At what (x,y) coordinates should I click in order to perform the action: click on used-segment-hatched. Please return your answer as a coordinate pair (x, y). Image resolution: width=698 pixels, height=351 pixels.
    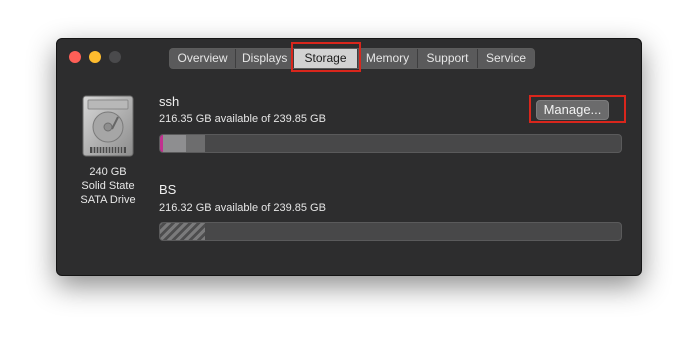
    Looking at the image, I should click on (182, 231).